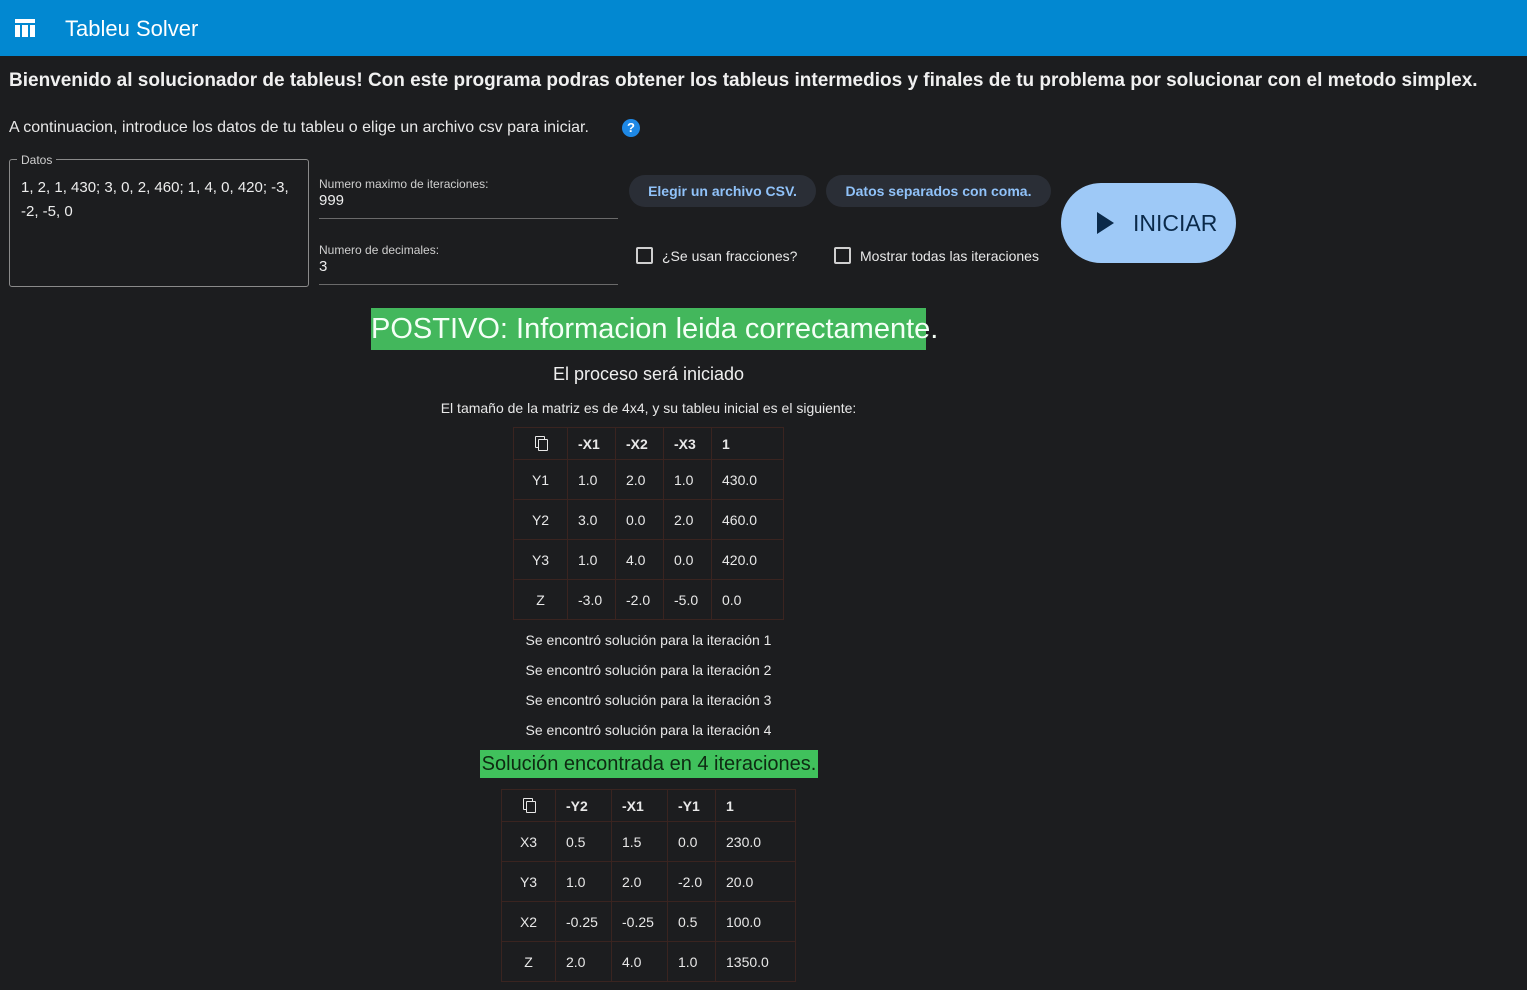 This screenshot has height=990, width=1527. Describe the element at coordinates (755, 881) in the screenshot. I see `table-cell: 20.0` at that location.